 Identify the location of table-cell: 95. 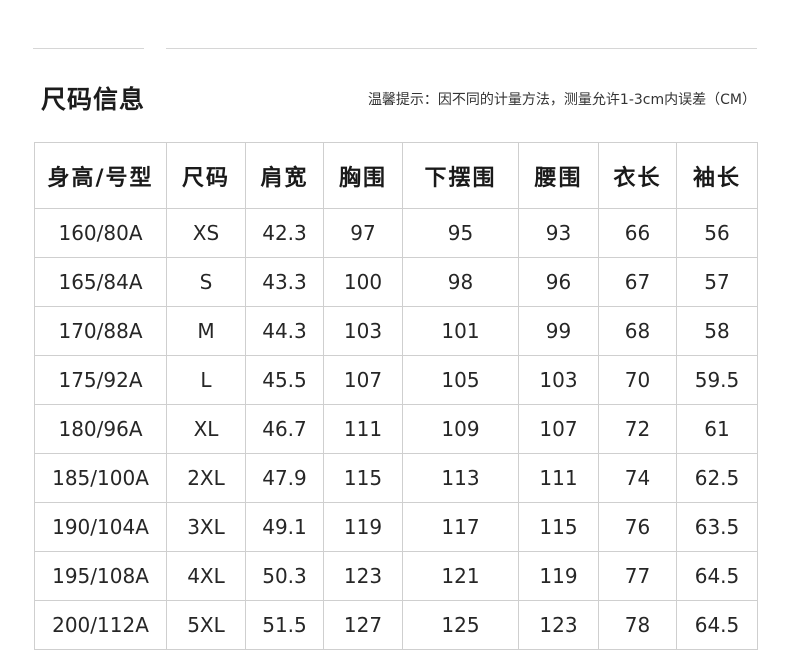
(460, 233).